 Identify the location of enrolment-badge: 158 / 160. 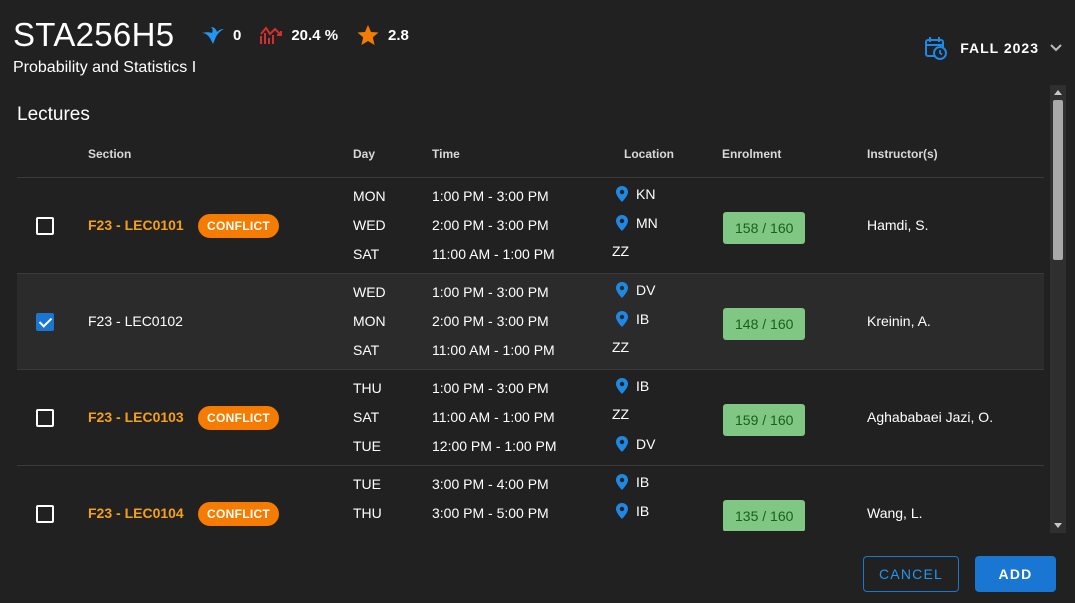
(764, 228).